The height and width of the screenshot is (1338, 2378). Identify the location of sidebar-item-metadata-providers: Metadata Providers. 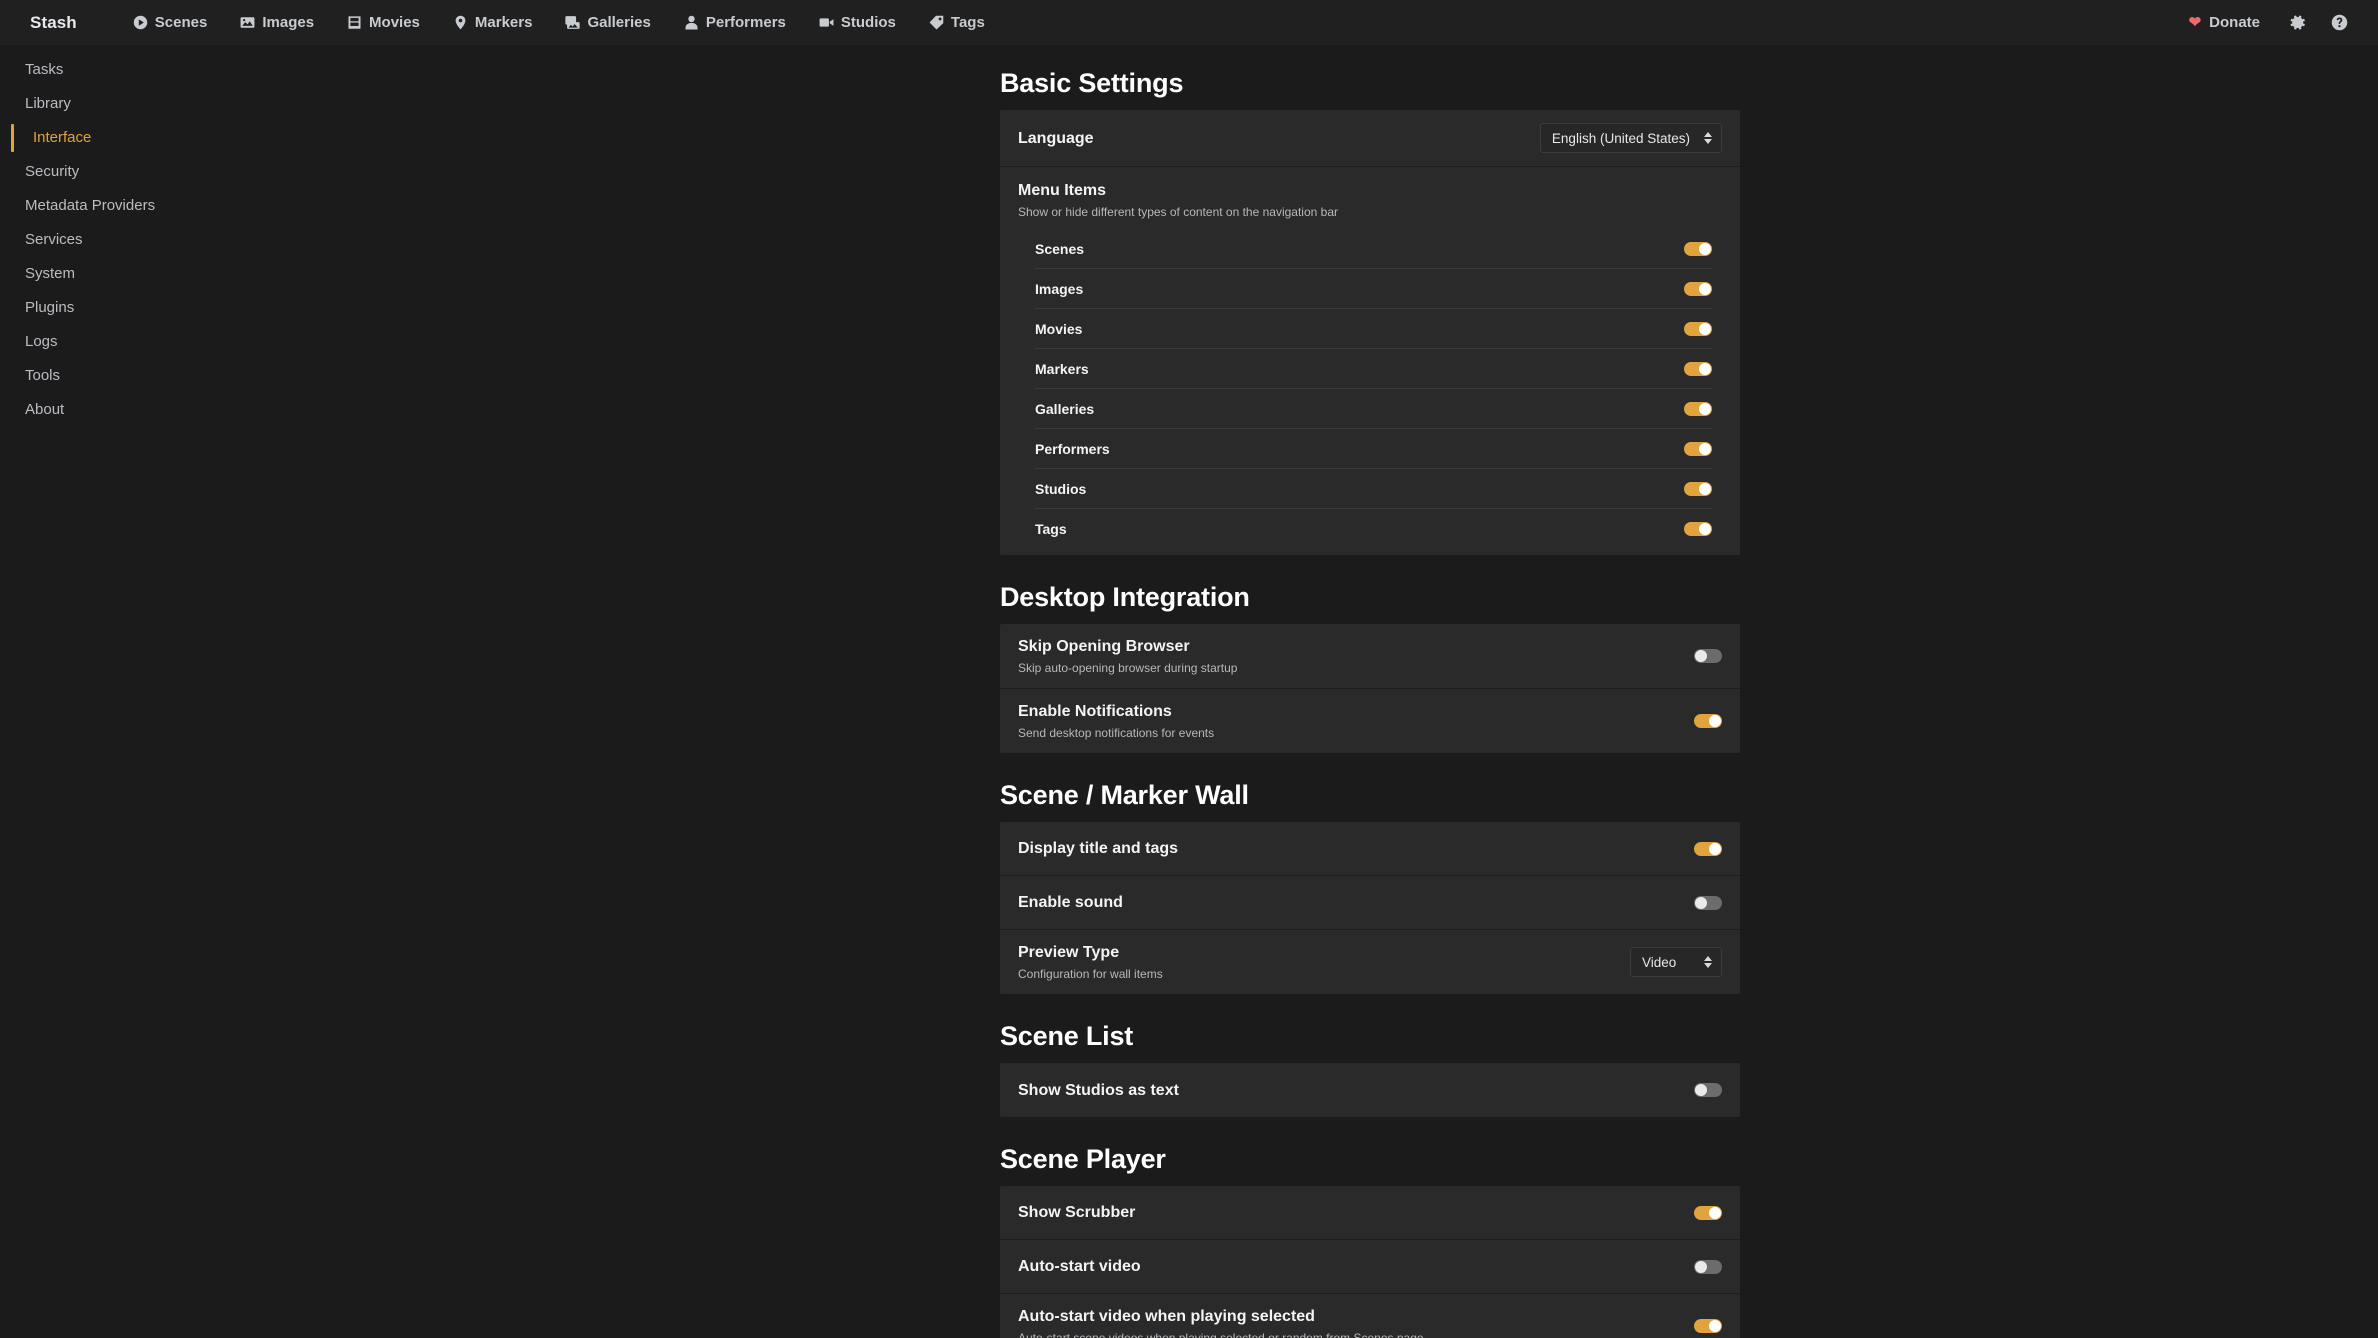
(500, 206).